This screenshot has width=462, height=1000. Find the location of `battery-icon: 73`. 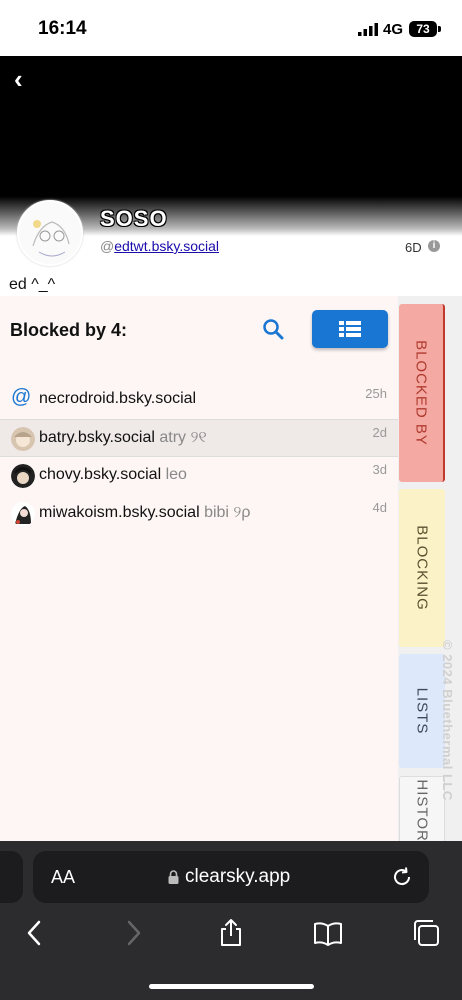

battery-icon: 73 is located at coordinates (423, 29).